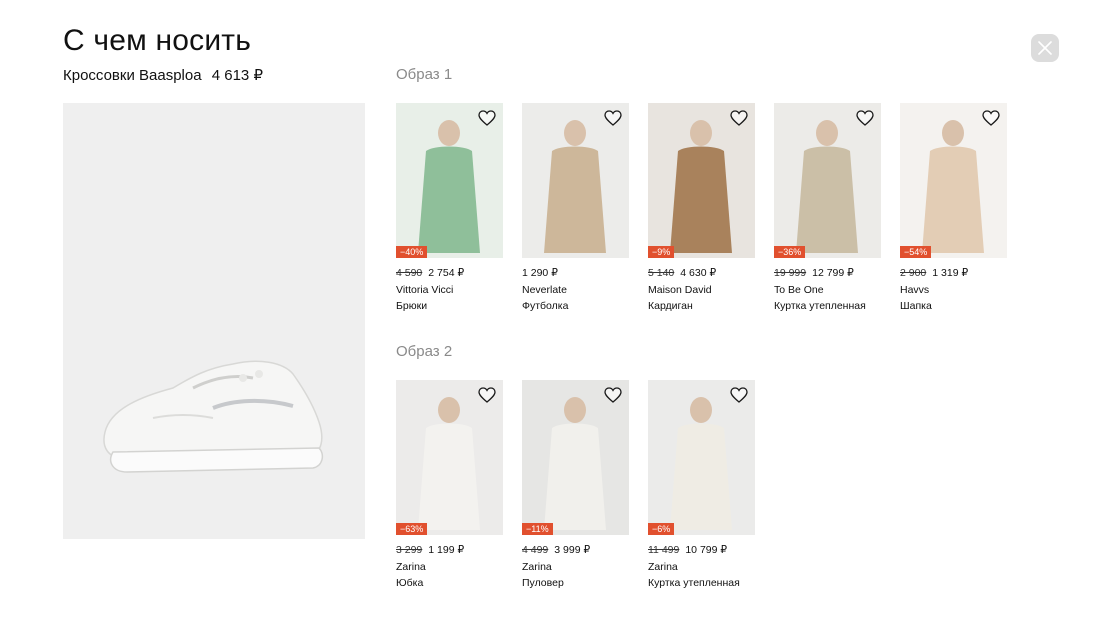 This screenshot has height=619, width=1100. I want to click on current-price: 1 290 ₽, so click(540, 273).